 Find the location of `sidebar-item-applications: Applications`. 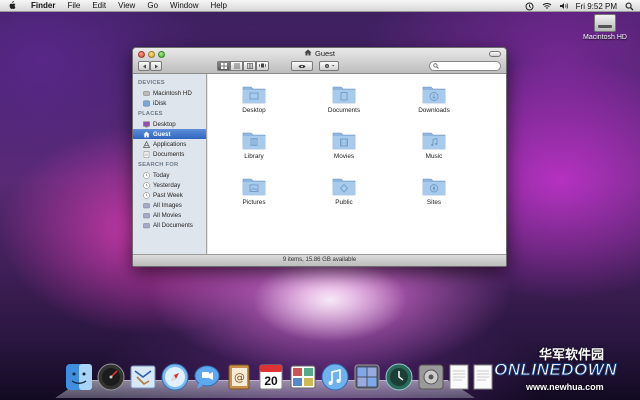

sidebar-item-applications: Applications is located at coordinates (169, 144).